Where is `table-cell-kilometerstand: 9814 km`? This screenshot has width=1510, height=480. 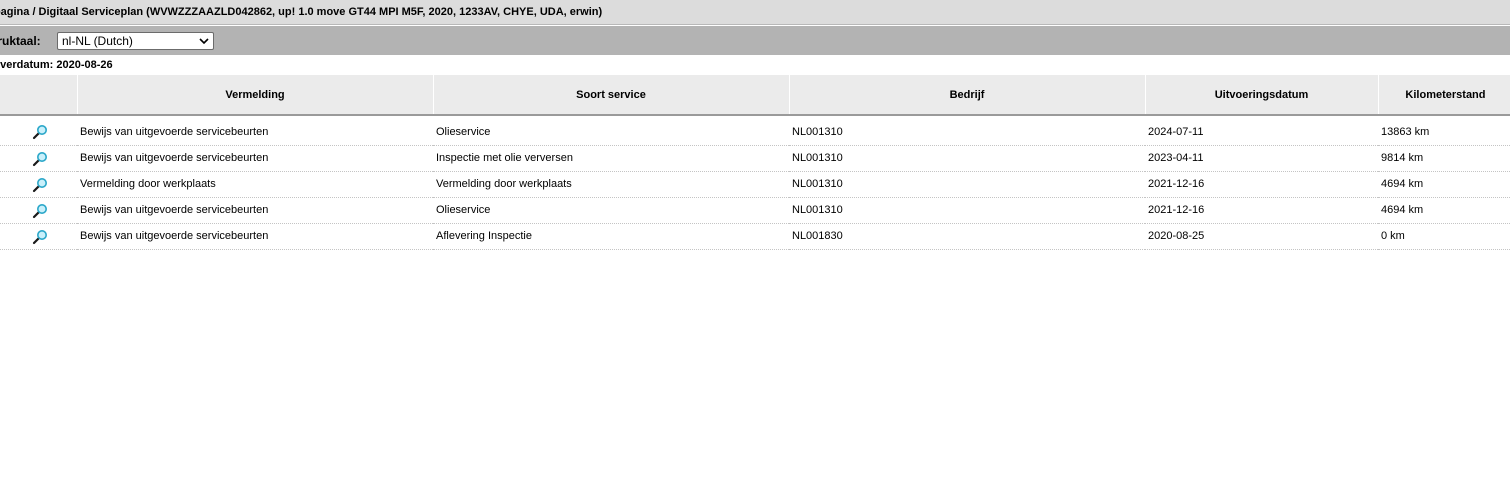
table-cell-kilometerstand: 9814 km is located at coordinates (1444, 158).